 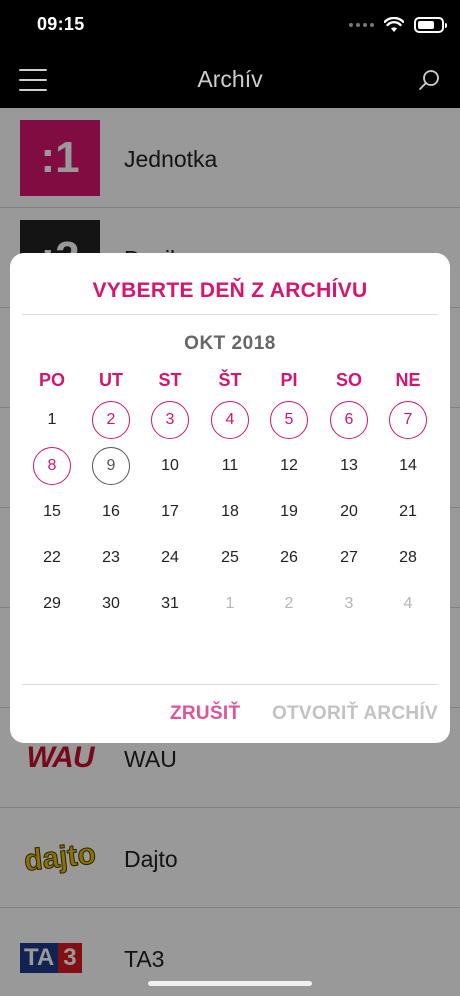 What do you see at coordinates (230, 290) in the screenshot?
I see `dialog-title: VYBERTE DEŇ Z ARCHÍVU` at bounding box center [230, 290].